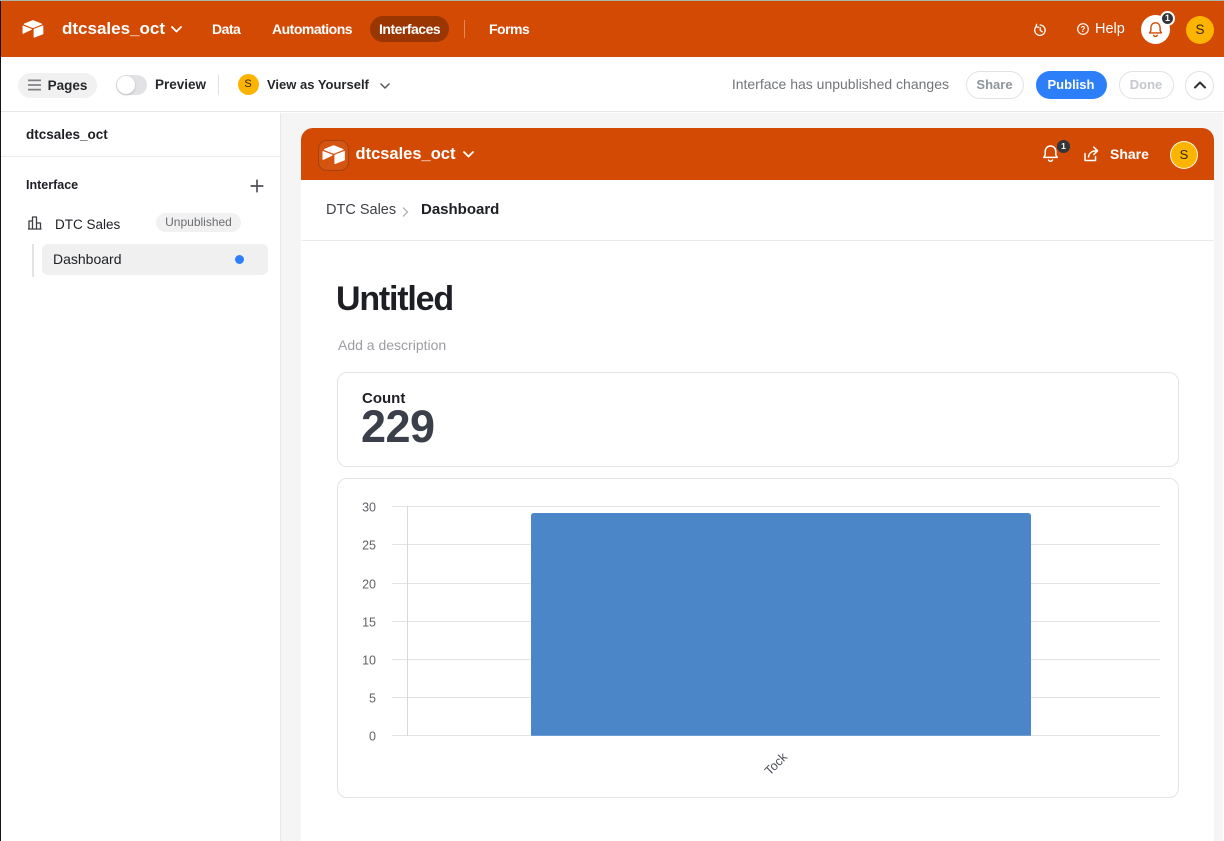 The width and height of the screenshot is (1224, 841). What do you see at coordinates (369, 585) in the screenshot?
I see `svg-text: 20` at bounding box center [369, 585].